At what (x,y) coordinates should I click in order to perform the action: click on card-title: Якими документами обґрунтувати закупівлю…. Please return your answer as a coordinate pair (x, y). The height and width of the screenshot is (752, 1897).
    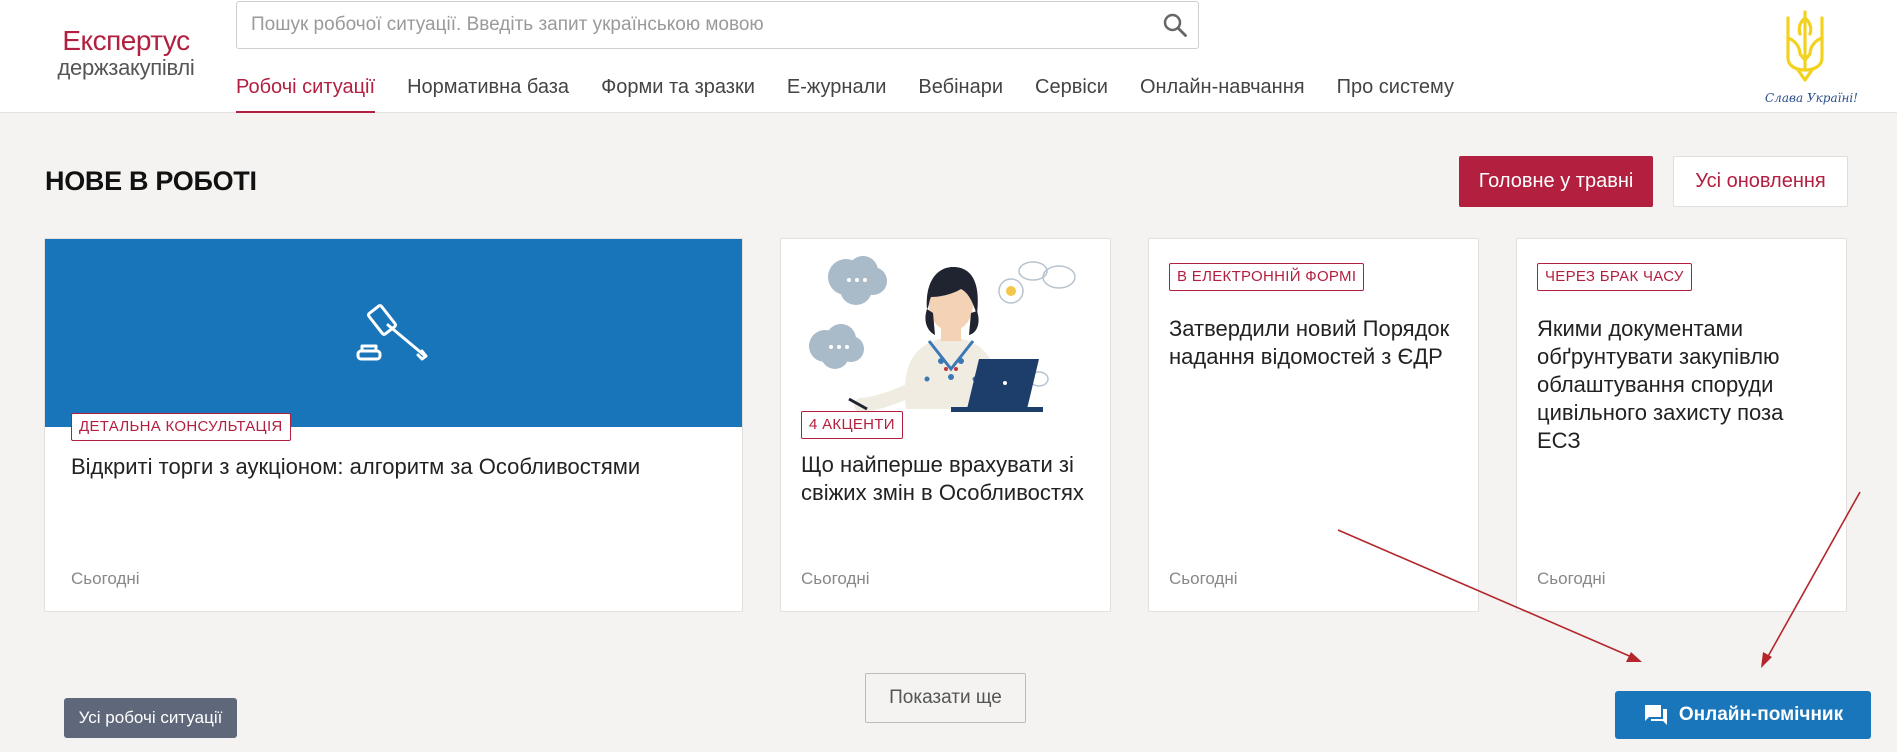
    Looking at the image, I should click on (1682, 385).